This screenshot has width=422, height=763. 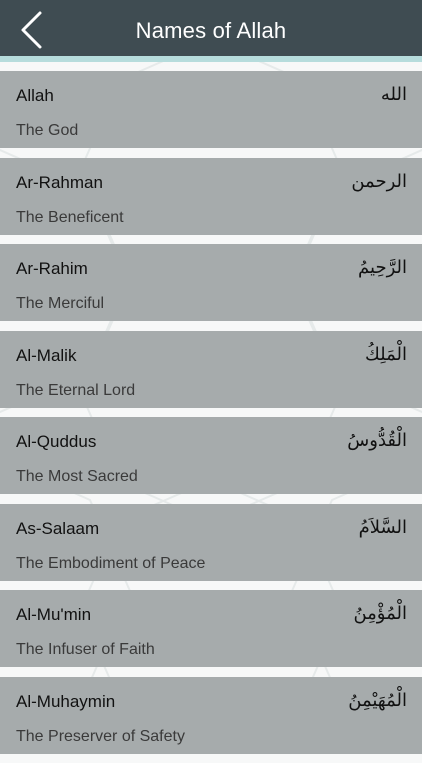 What do you see at coordinates (380, 613) in the screenshot?
I see `name-arabic: الْمُؤْمِنُ` at bounding box center [380, 613].